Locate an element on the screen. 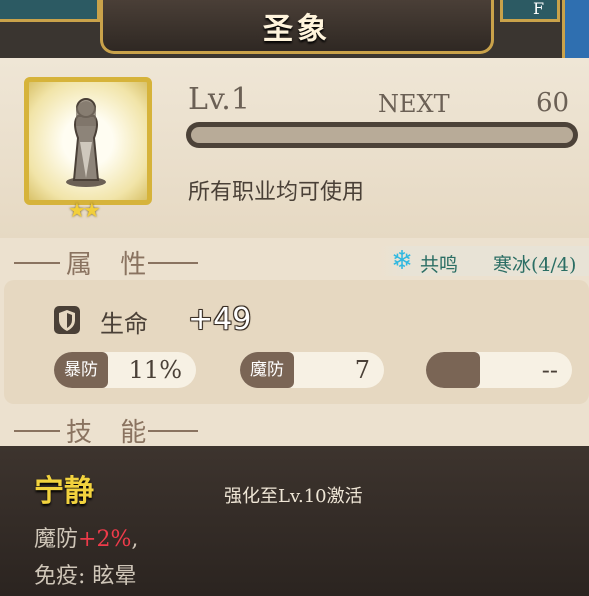  exp-track is located at coordinates (382, 135).